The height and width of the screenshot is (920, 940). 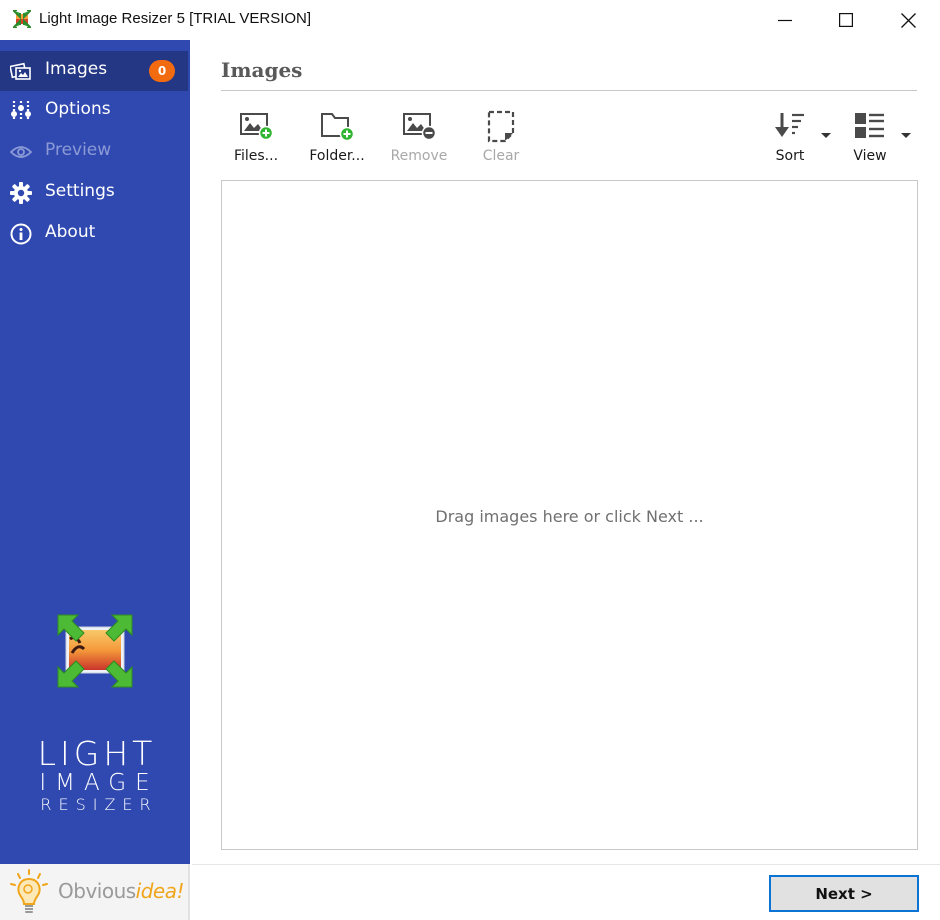 I want to click on sort-dropdown-arrow-icon, so click(x=826, y=135).